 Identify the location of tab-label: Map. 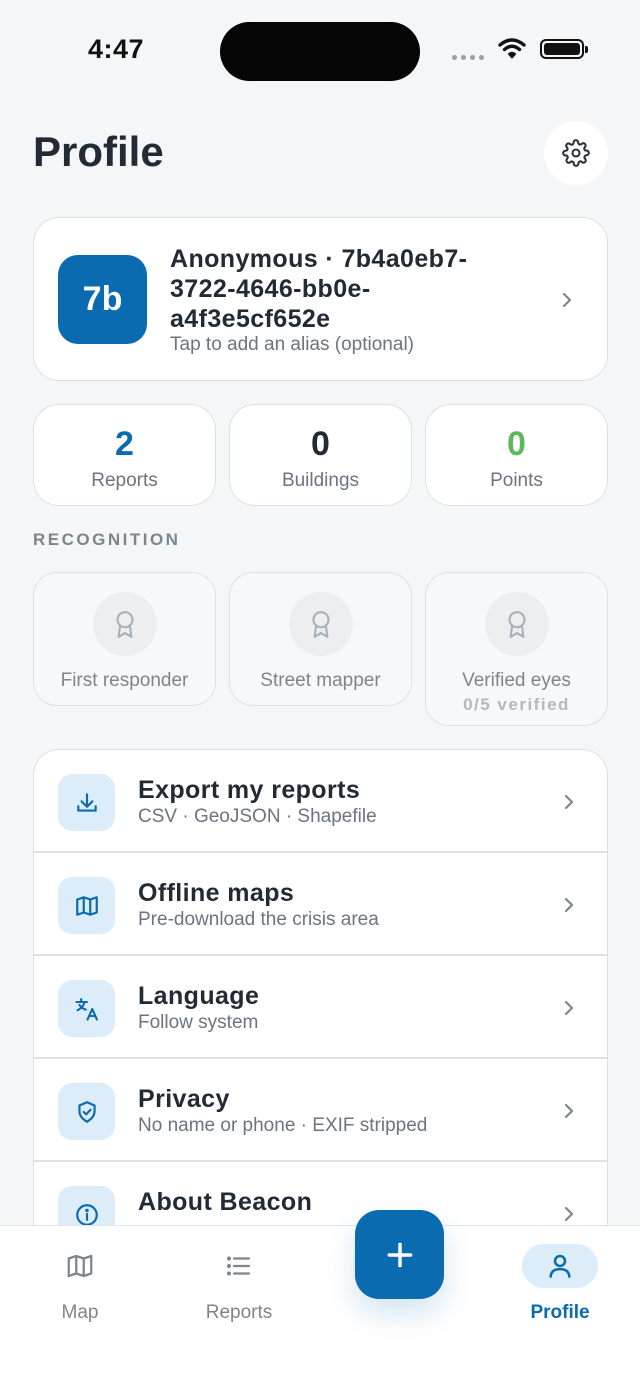
(80, 1312).